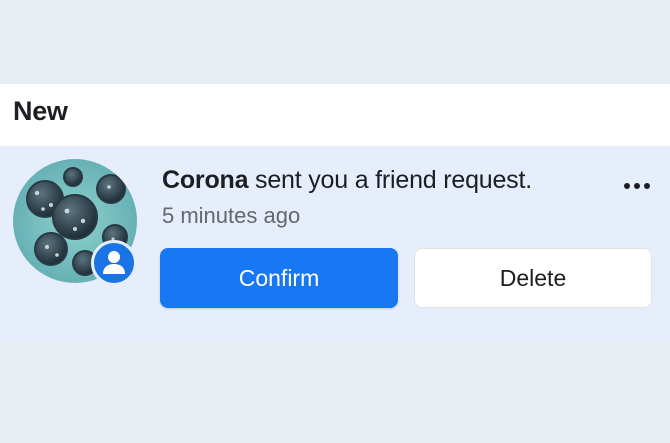 This screenshot has width=670, height=443. I want to click on section-title: New, so click(40, 111).